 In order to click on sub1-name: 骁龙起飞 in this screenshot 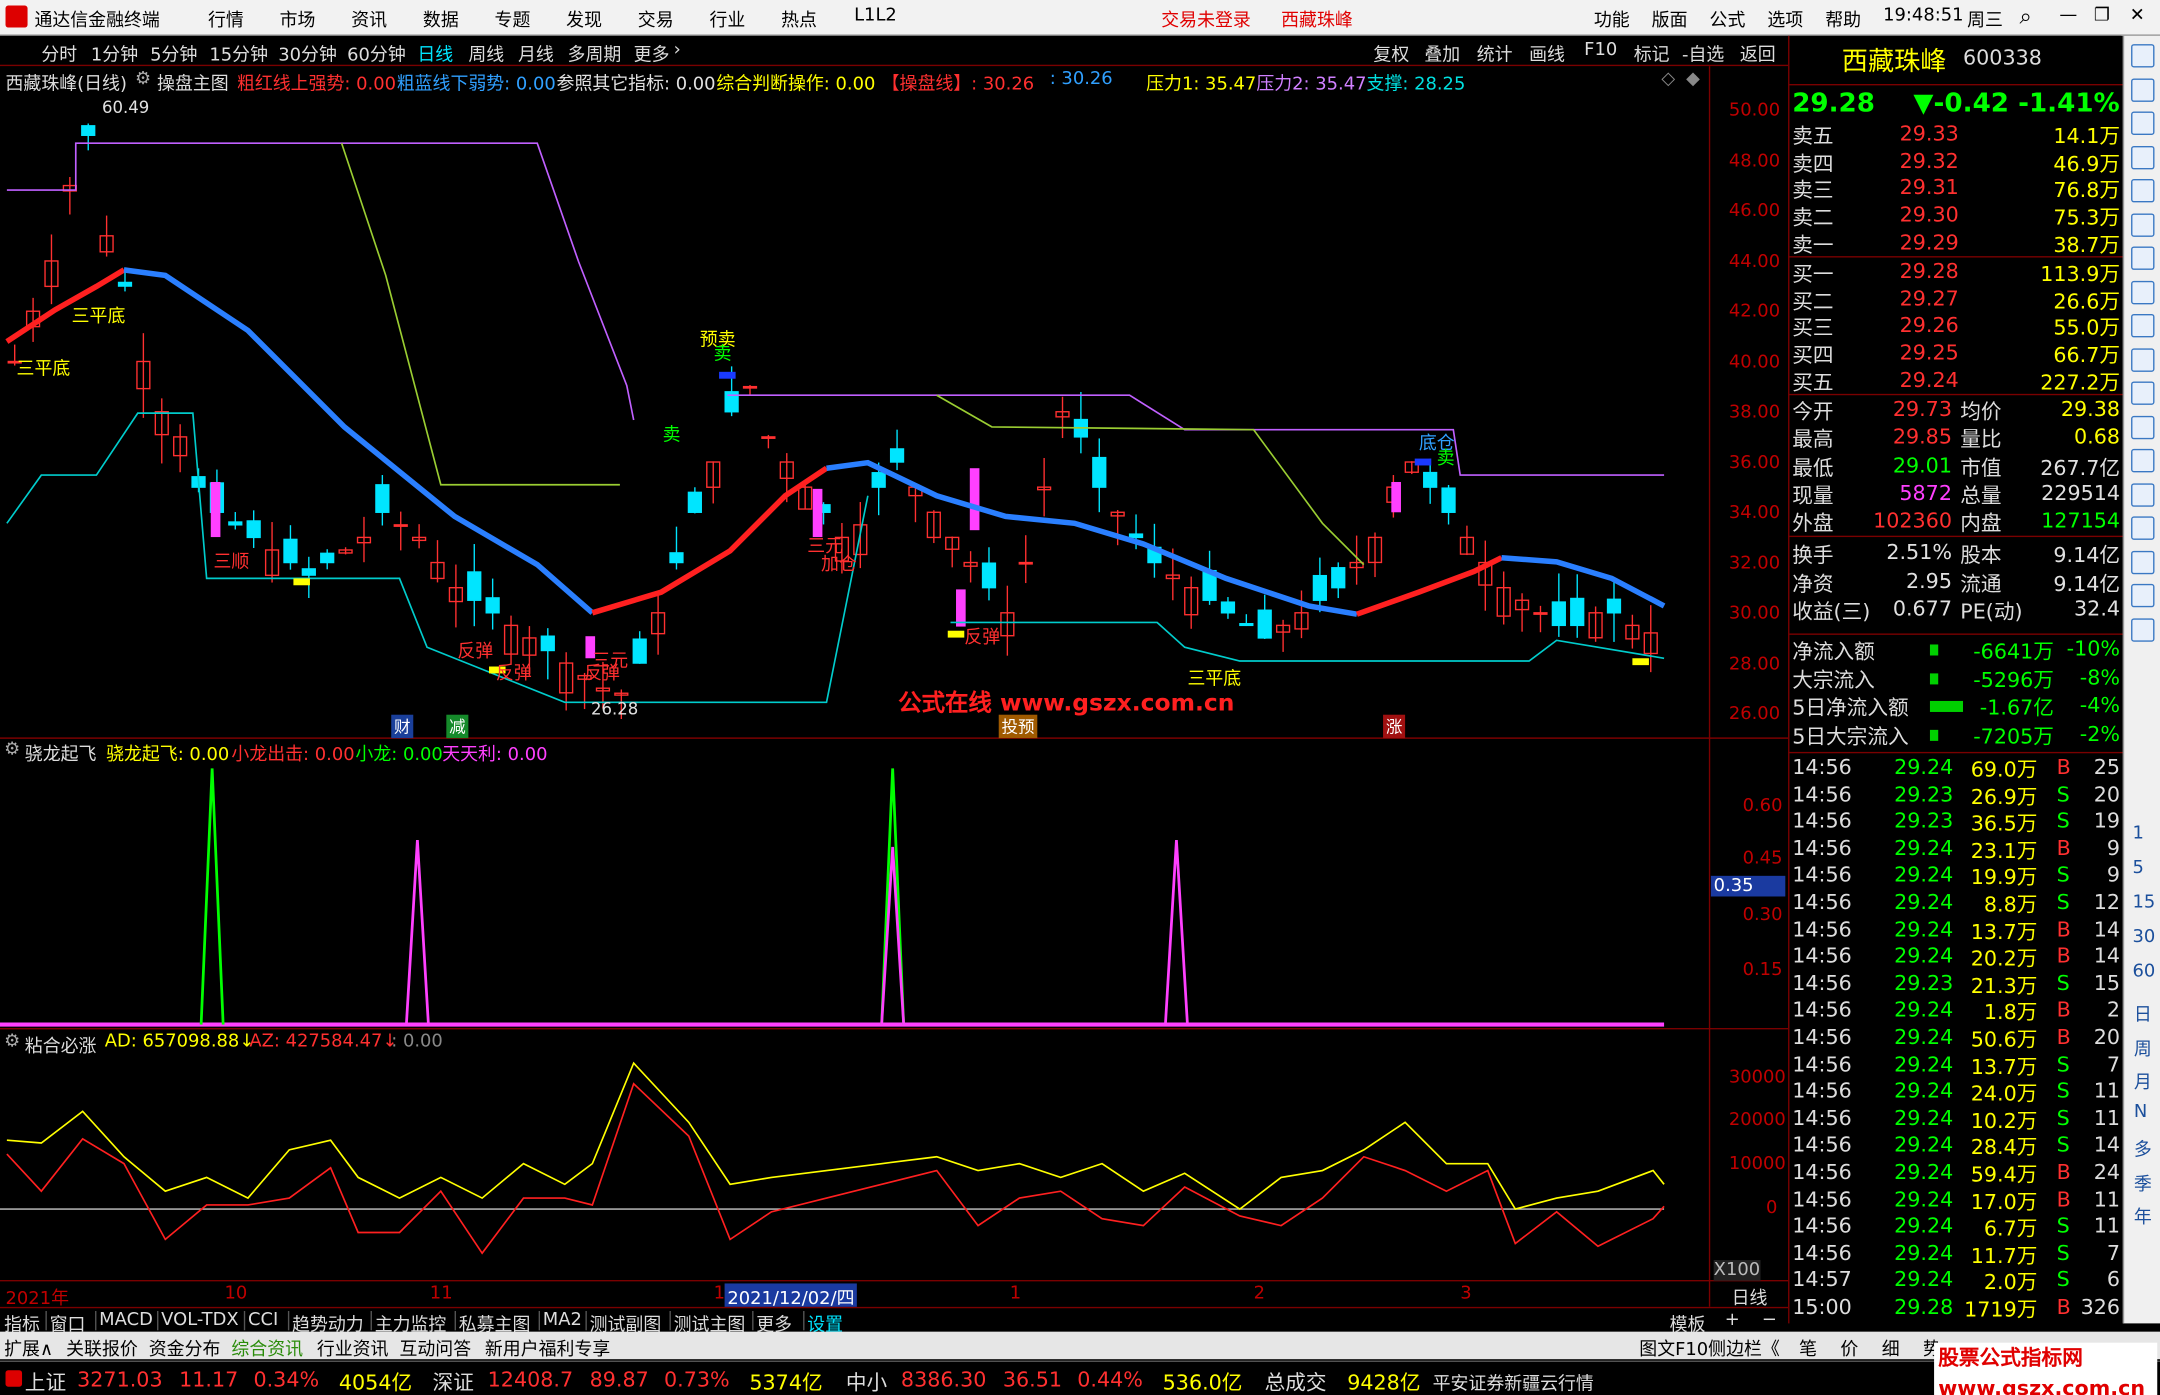, I will do `click(61, 753)`.